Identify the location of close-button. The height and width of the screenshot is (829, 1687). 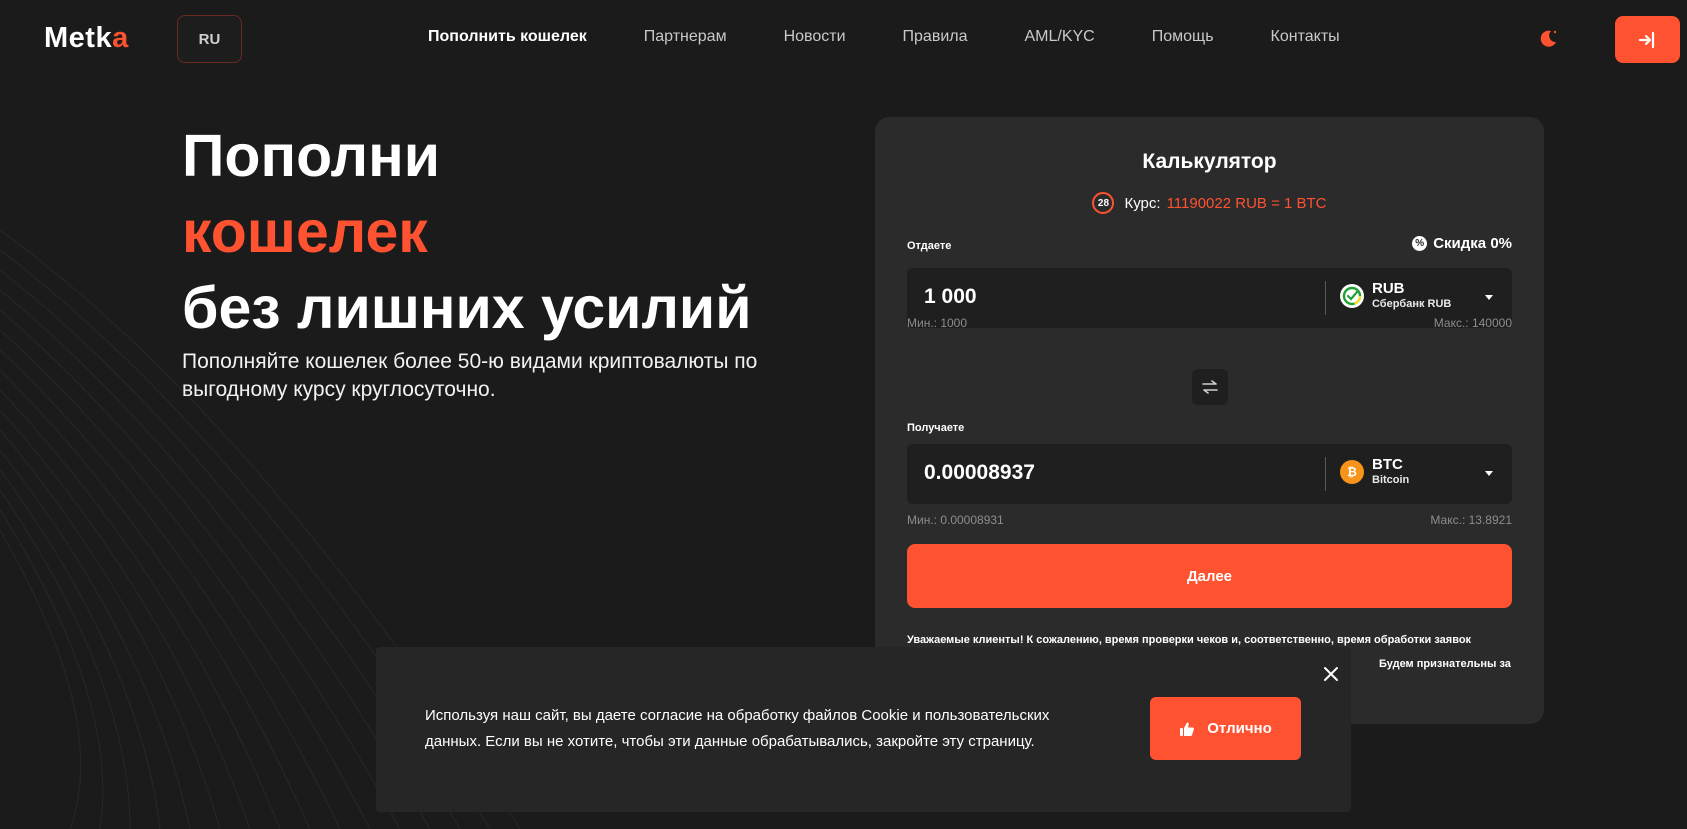
(1331, 674).